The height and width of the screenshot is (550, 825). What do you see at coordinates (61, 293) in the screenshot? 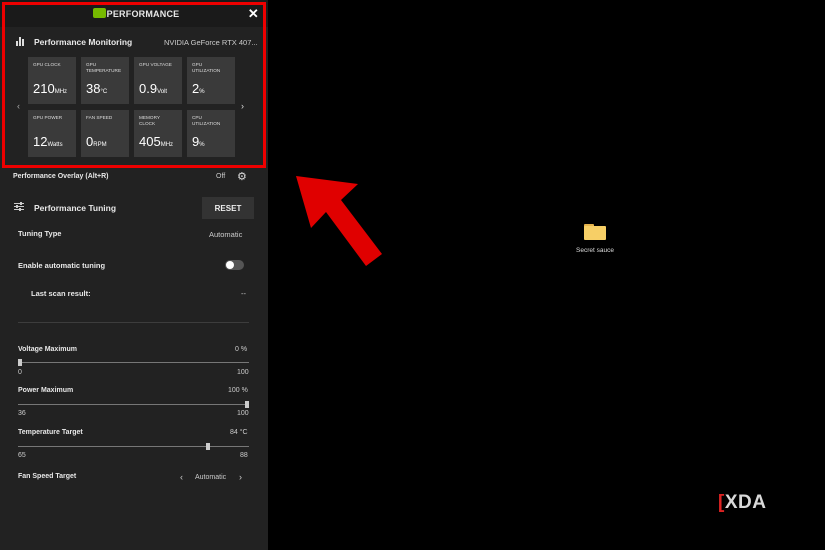
I see `last-scan-label: Last scan result:` at bounding box center [61, 293].